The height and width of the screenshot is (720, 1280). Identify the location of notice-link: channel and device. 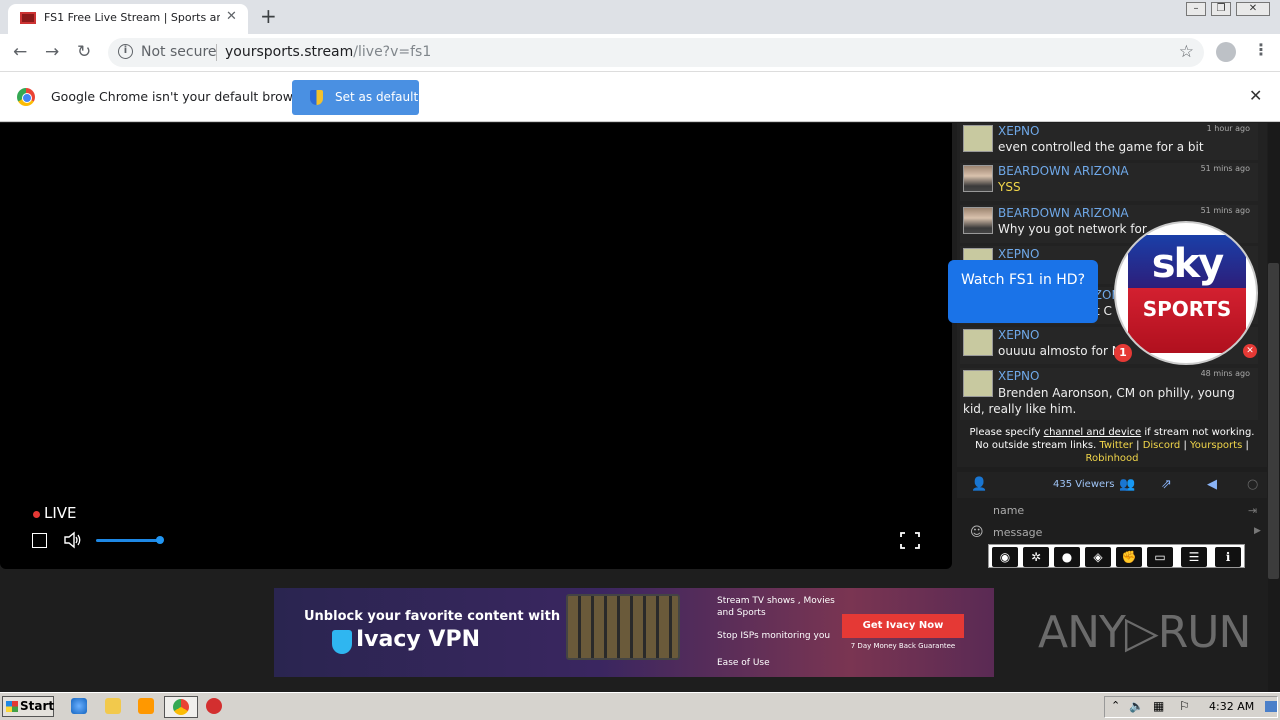
(1093, 432).